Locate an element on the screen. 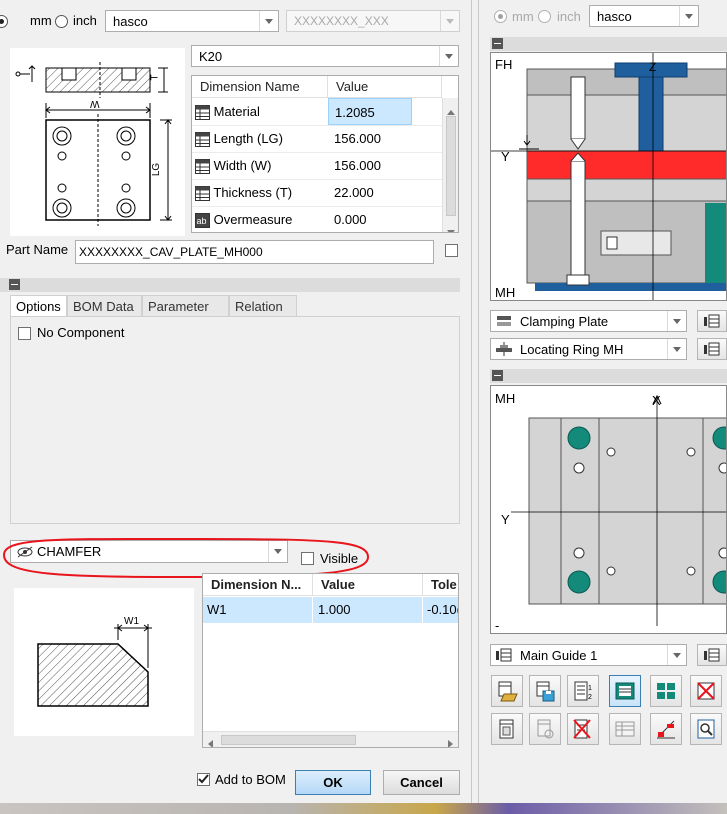  frame-view-icon is located at coordinates (625, 691).